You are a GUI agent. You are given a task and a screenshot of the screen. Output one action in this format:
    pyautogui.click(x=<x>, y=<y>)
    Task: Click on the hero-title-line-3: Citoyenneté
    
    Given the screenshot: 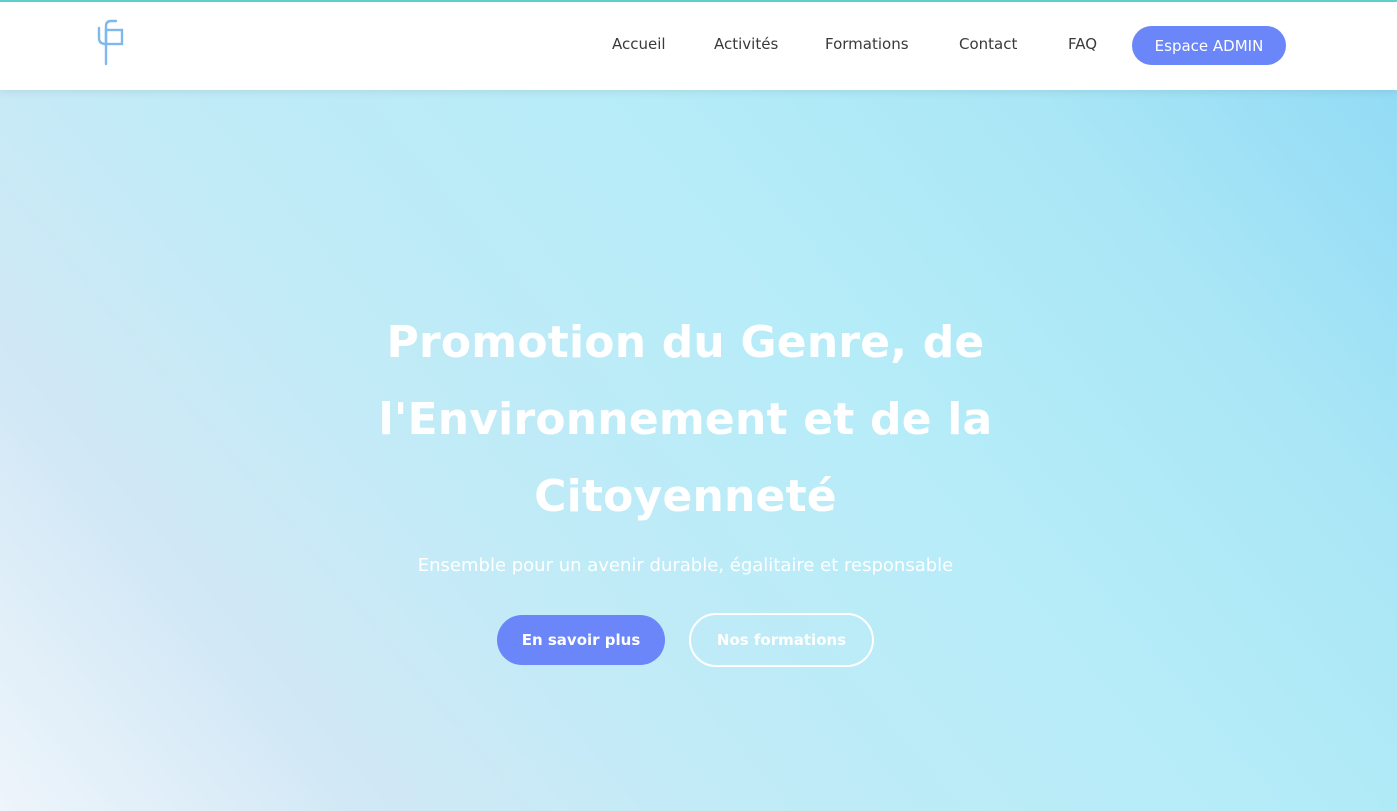 What is the action you would take?
    pyautogui.click(x=685, y=496)
    